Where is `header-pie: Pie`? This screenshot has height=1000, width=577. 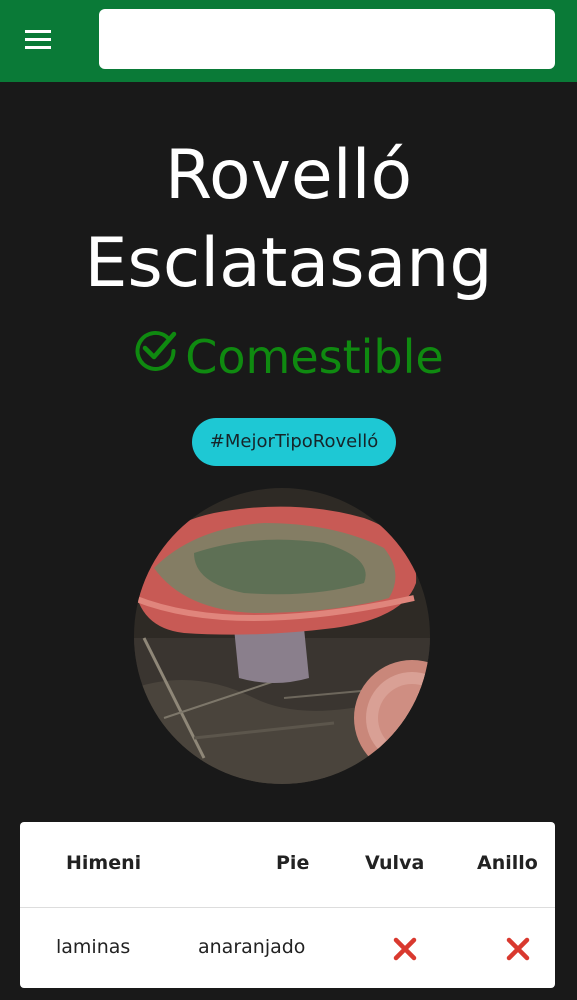
header-pie: Pie is located at coordinates (293, 863).